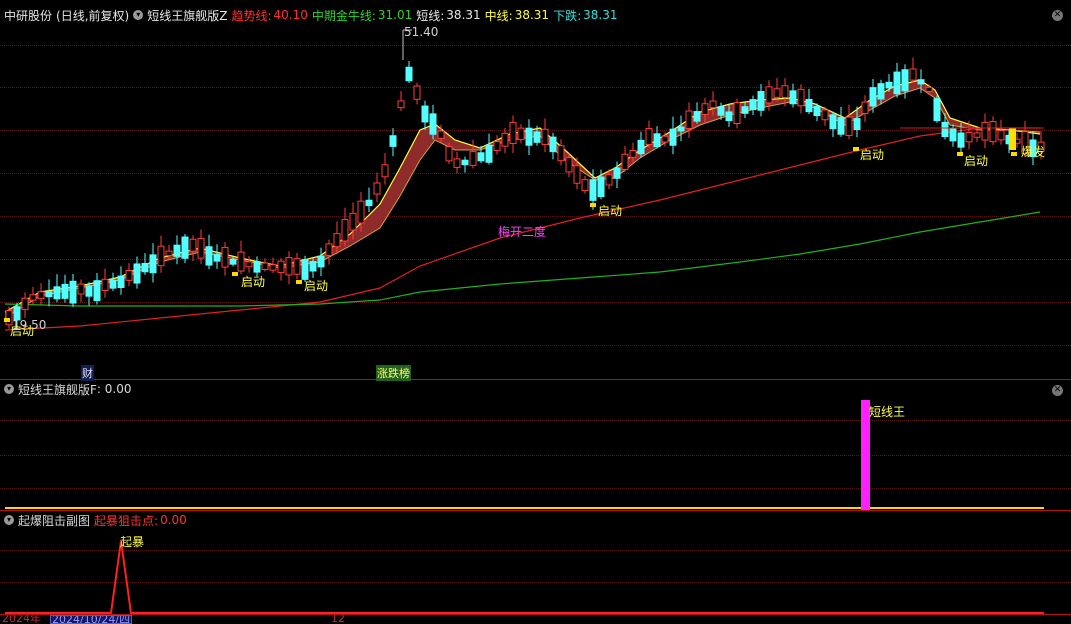 Image resolution: width=1071 pixels, height=624 pixels. Describe the element at coordinates (887, 412) in the screenshot. I see `panel2-bar-label: 短线王` at that location.